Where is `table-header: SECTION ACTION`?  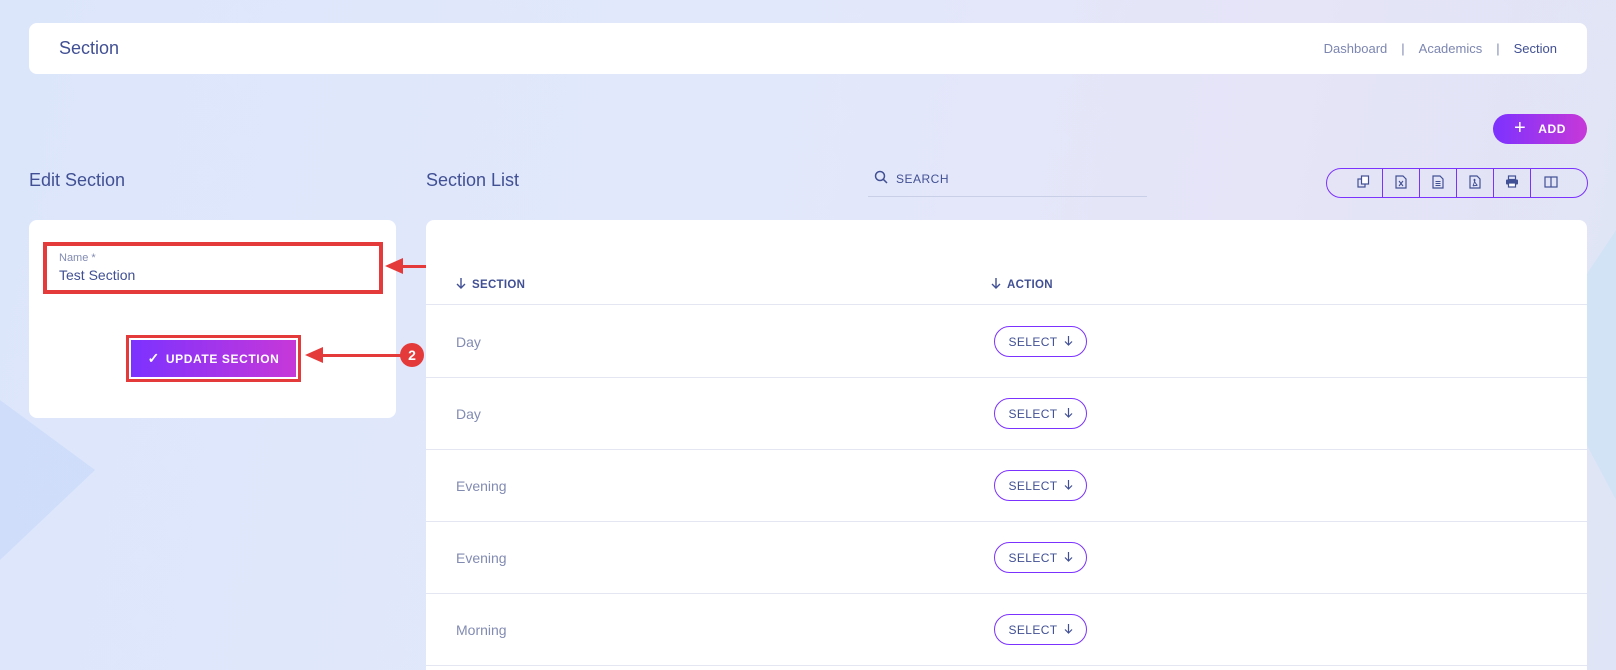
table-header: SECTION ACTION is located at coordinates (1006, 285).